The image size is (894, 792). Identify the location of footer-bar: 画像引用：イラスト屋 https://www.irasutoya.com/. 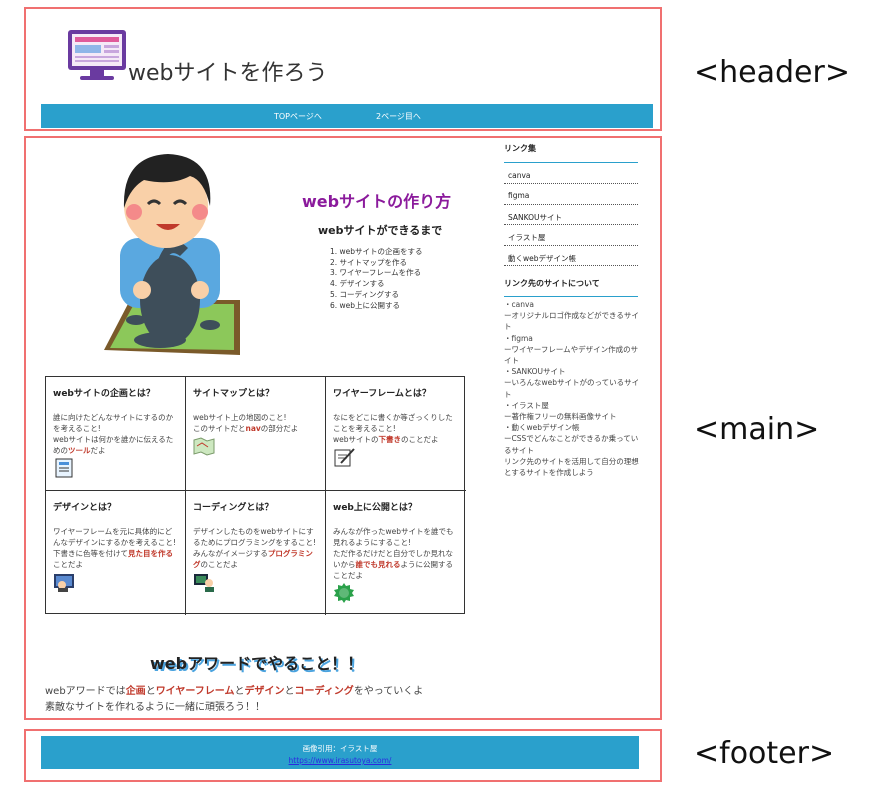
(340, 752).